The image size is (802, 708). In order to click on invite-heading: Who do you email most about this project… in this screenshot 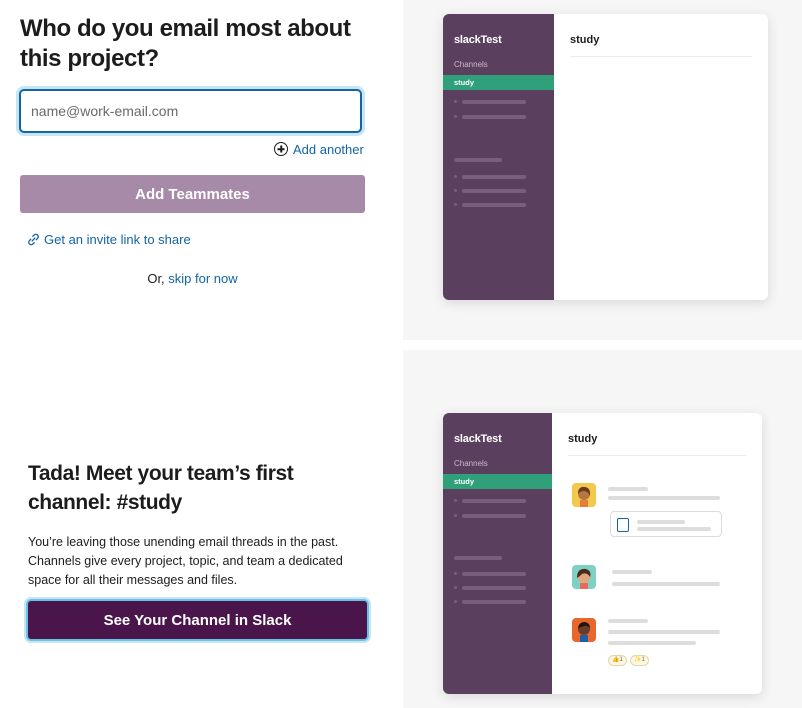, I will do `click(185, 43)`.